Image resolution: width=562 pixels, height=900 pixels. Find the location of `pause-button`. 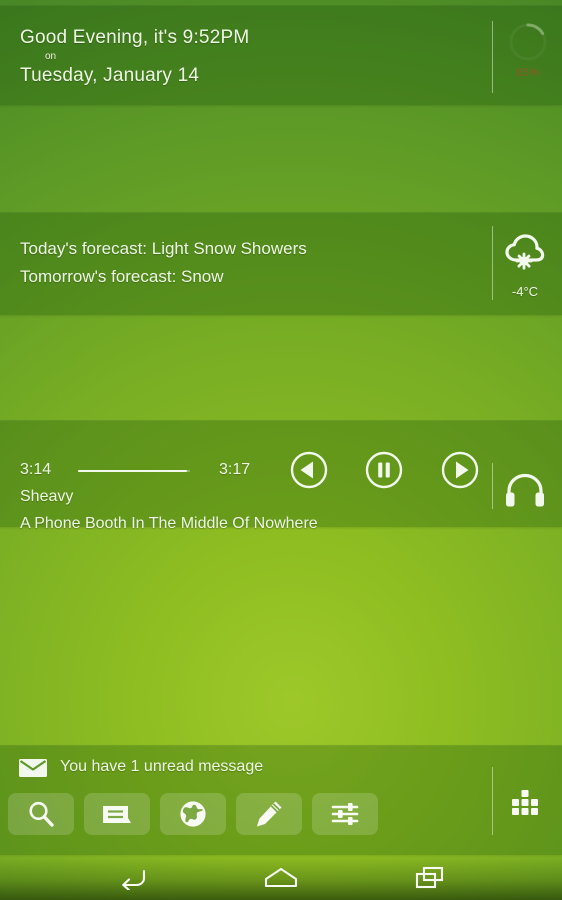

pause-button is located at coordinates (384, 470).